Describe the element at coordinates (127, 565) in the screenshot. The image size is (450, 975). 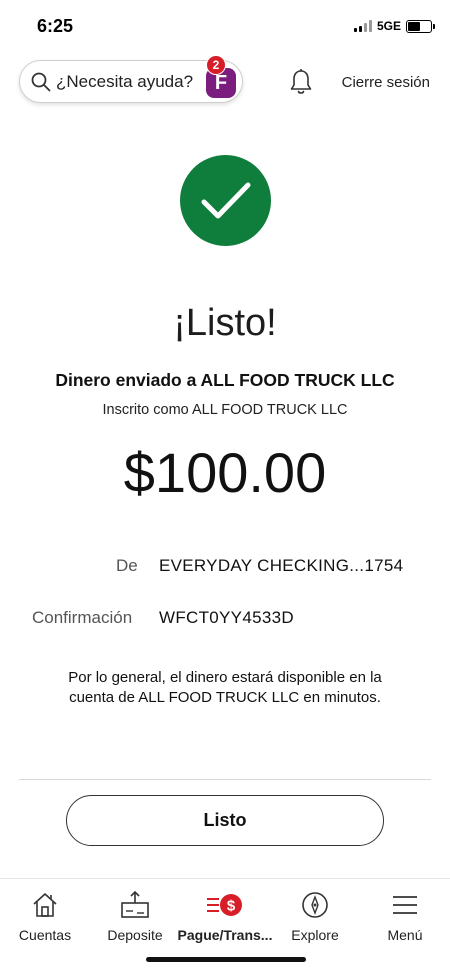
I see `from-label: De` at that location.